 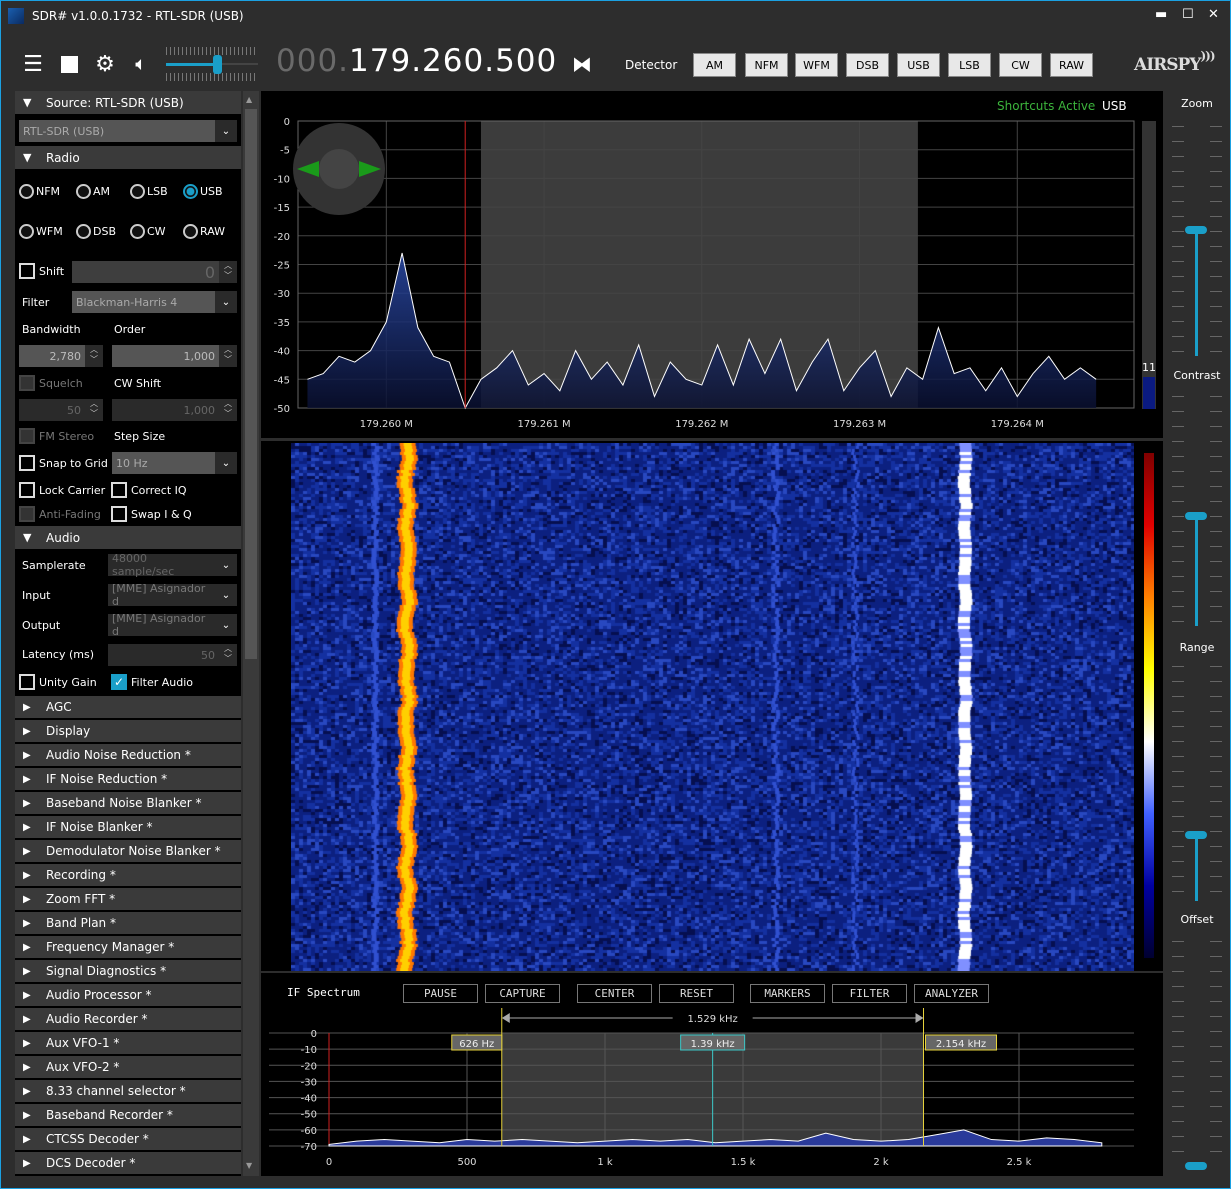 I want to click on slider-thumb-contrast, so click(x=1196, y=515).